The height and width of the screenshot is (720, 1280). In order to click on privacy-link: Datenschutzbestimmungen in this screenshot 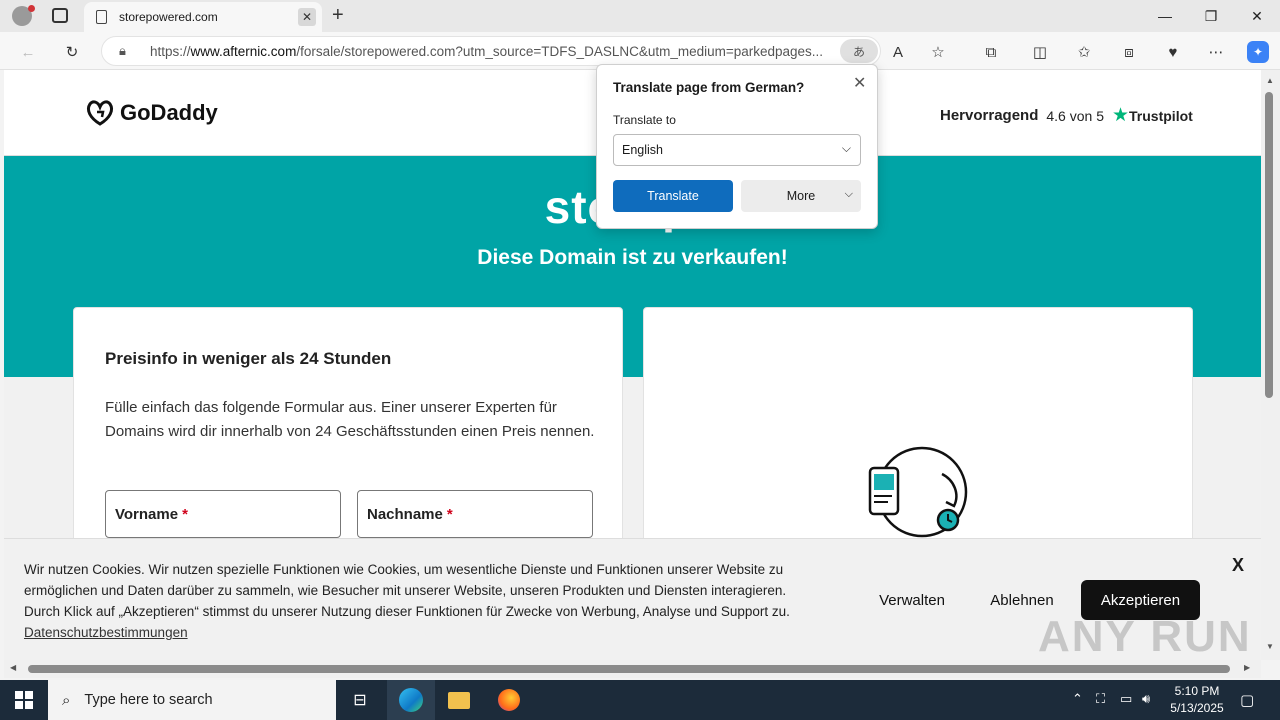, I will do `click(106, 632)`.